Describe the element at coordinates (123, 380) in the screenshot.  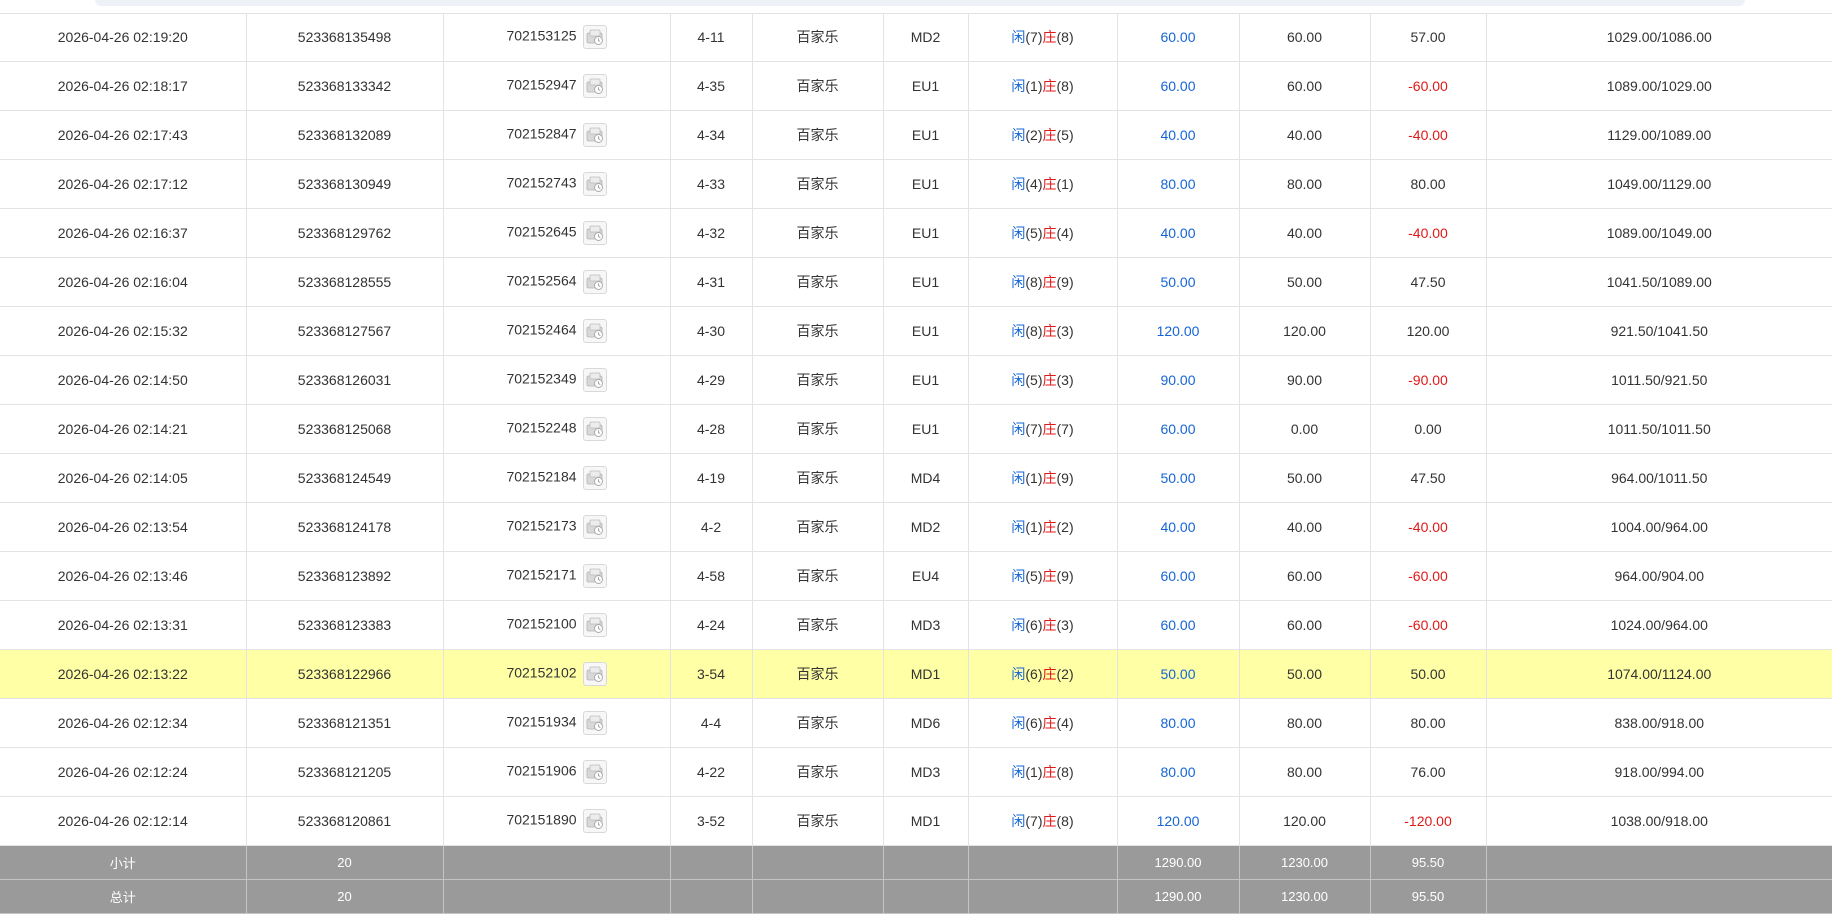
I see `bet-time-cell: 2026-04-26 02:14:50` at that location.